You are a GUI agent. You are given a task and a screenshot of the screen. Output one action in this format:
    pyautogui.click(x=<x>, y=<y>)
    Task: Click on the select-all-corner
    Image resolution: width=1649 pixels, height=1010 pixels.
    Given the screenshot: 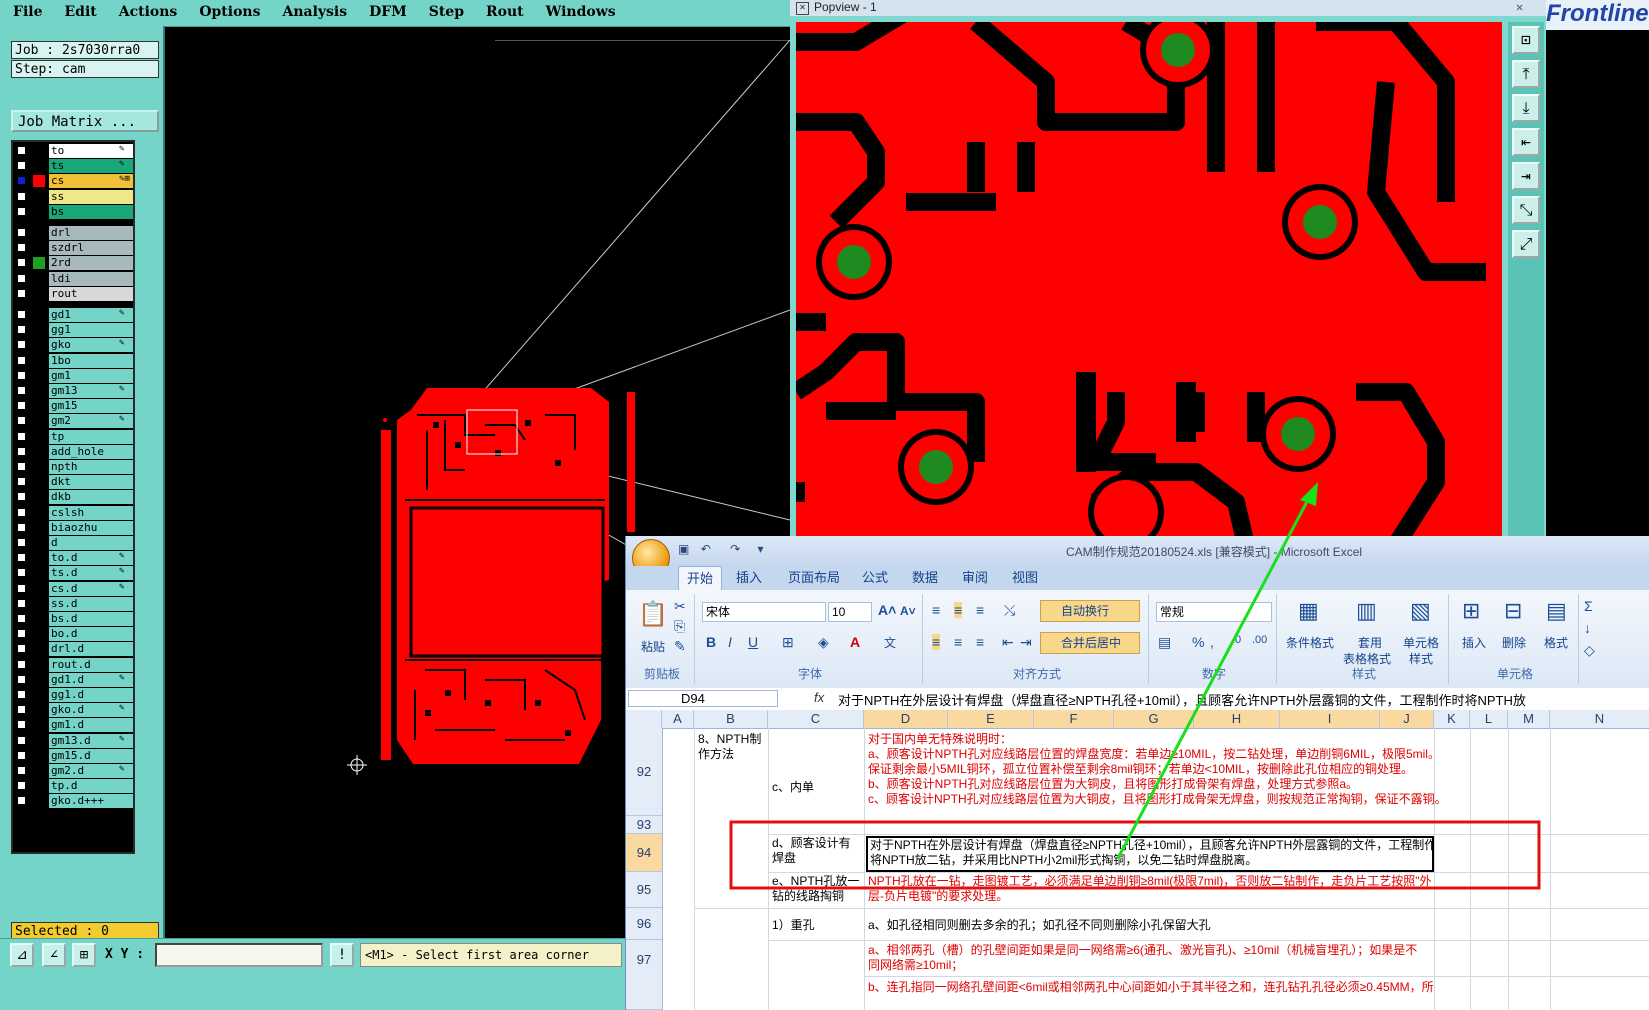 What is the action you would take?
    pyautogui.click(x=644, y=719)
    